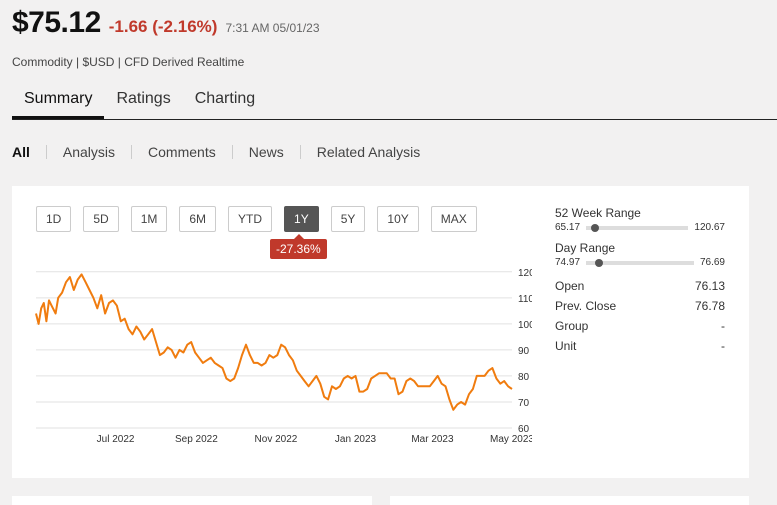 Image resolution: width=777 pixels, height=505 pixels. I want to click on lower-card-left, so click(192, 500).